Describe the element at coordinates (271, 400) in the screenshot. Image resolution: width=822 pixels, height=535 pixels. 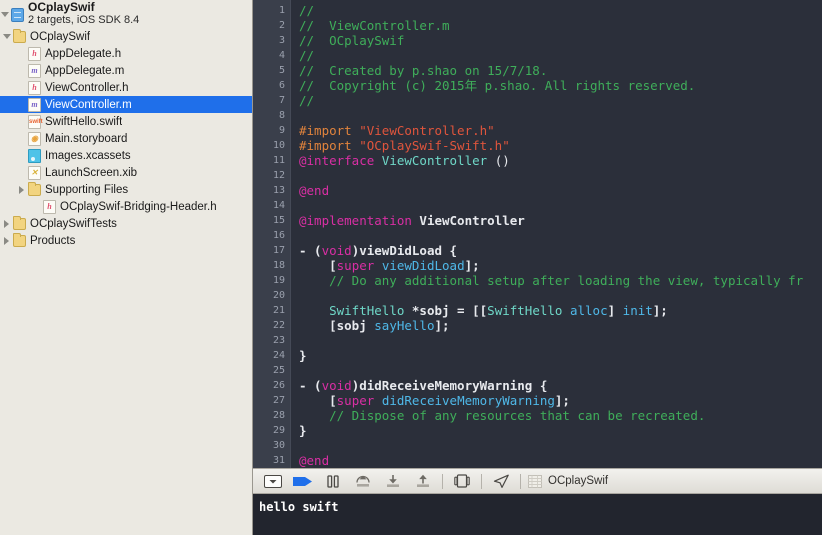
I see `line-number: 27` at that location.